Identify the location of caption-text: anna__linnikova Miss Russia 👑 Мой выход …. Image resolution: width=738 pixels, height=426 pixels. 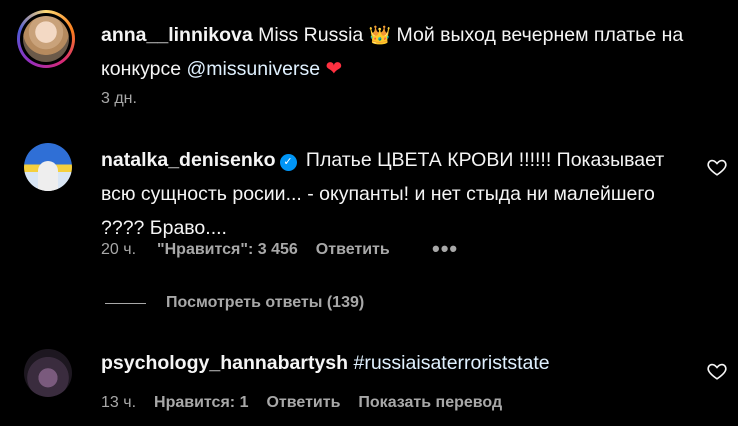
(401, 52).